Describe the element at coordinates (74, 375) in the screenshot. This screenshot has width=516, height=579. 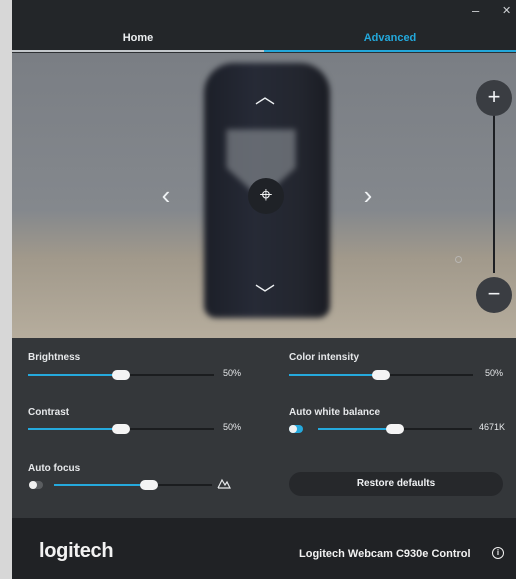
I see `brightness-slider-fill` at that location.